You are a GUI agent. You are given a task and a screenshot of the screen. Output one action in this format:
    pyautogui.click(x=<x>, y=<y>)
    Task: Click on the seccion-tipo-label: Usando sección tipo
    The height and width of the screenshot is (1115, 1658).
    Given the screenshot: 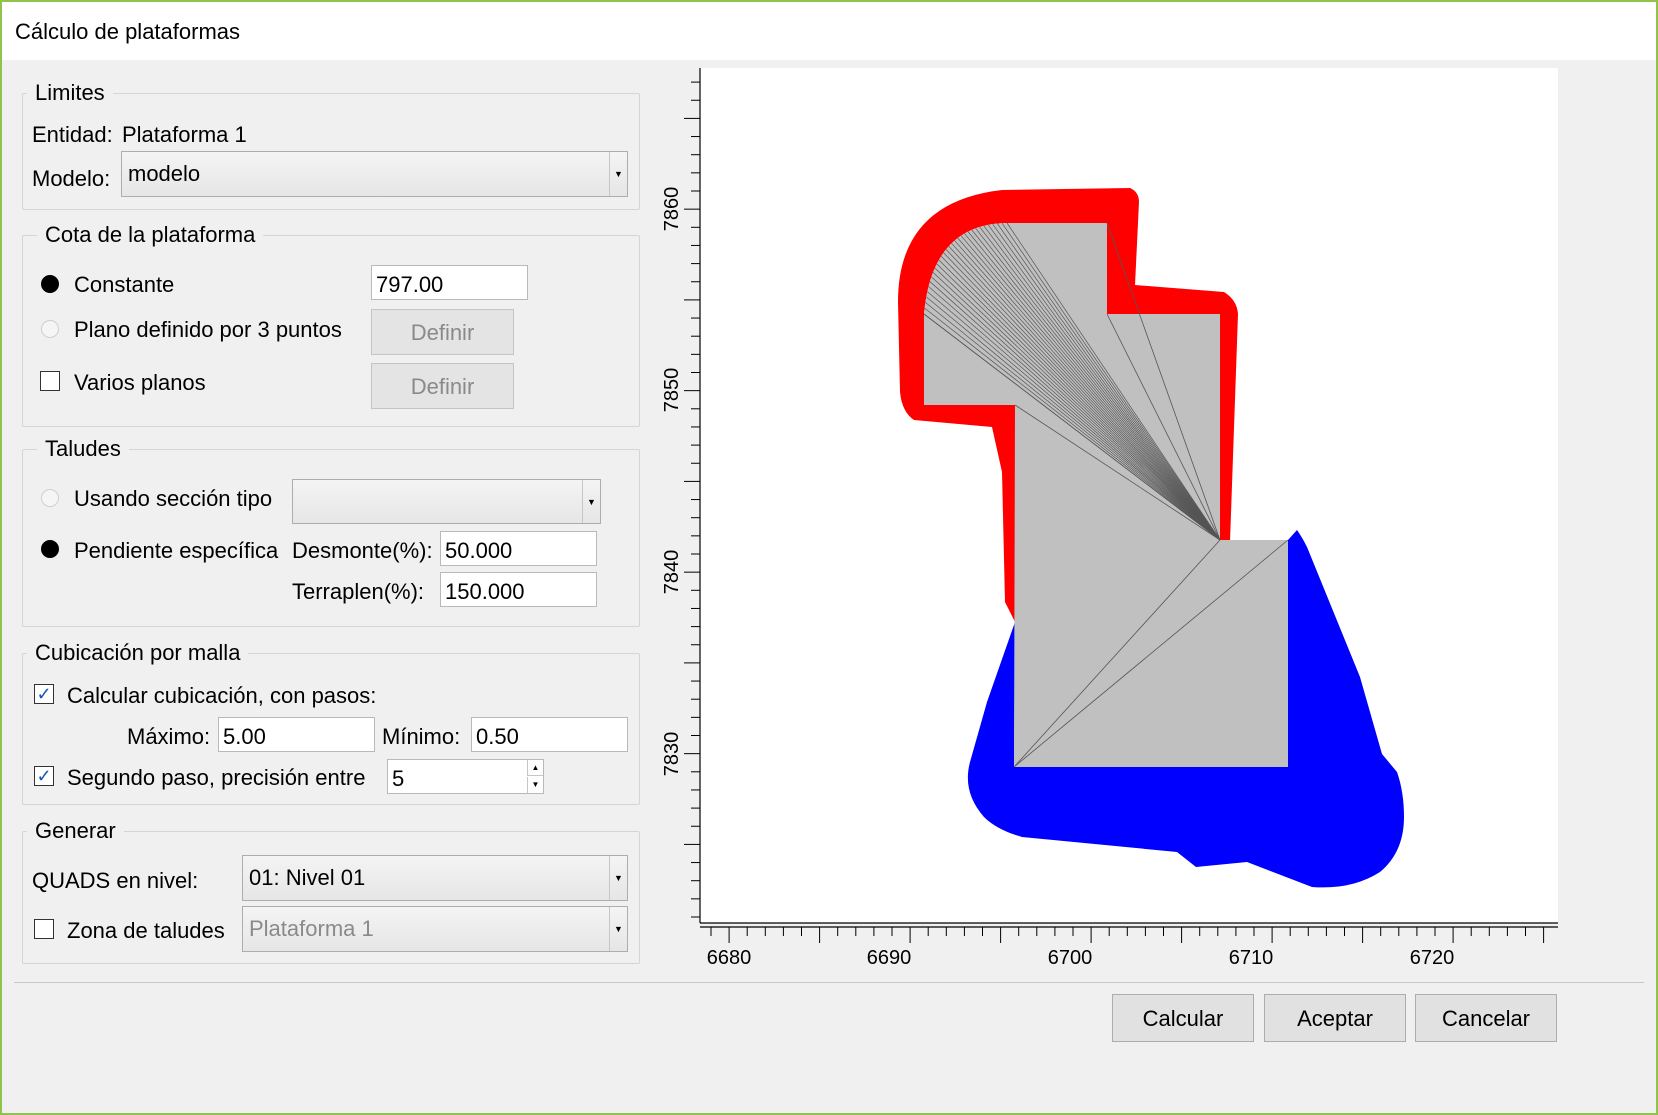 What is the action you would take?
    pyautogui.click(x=173, y=498)
    